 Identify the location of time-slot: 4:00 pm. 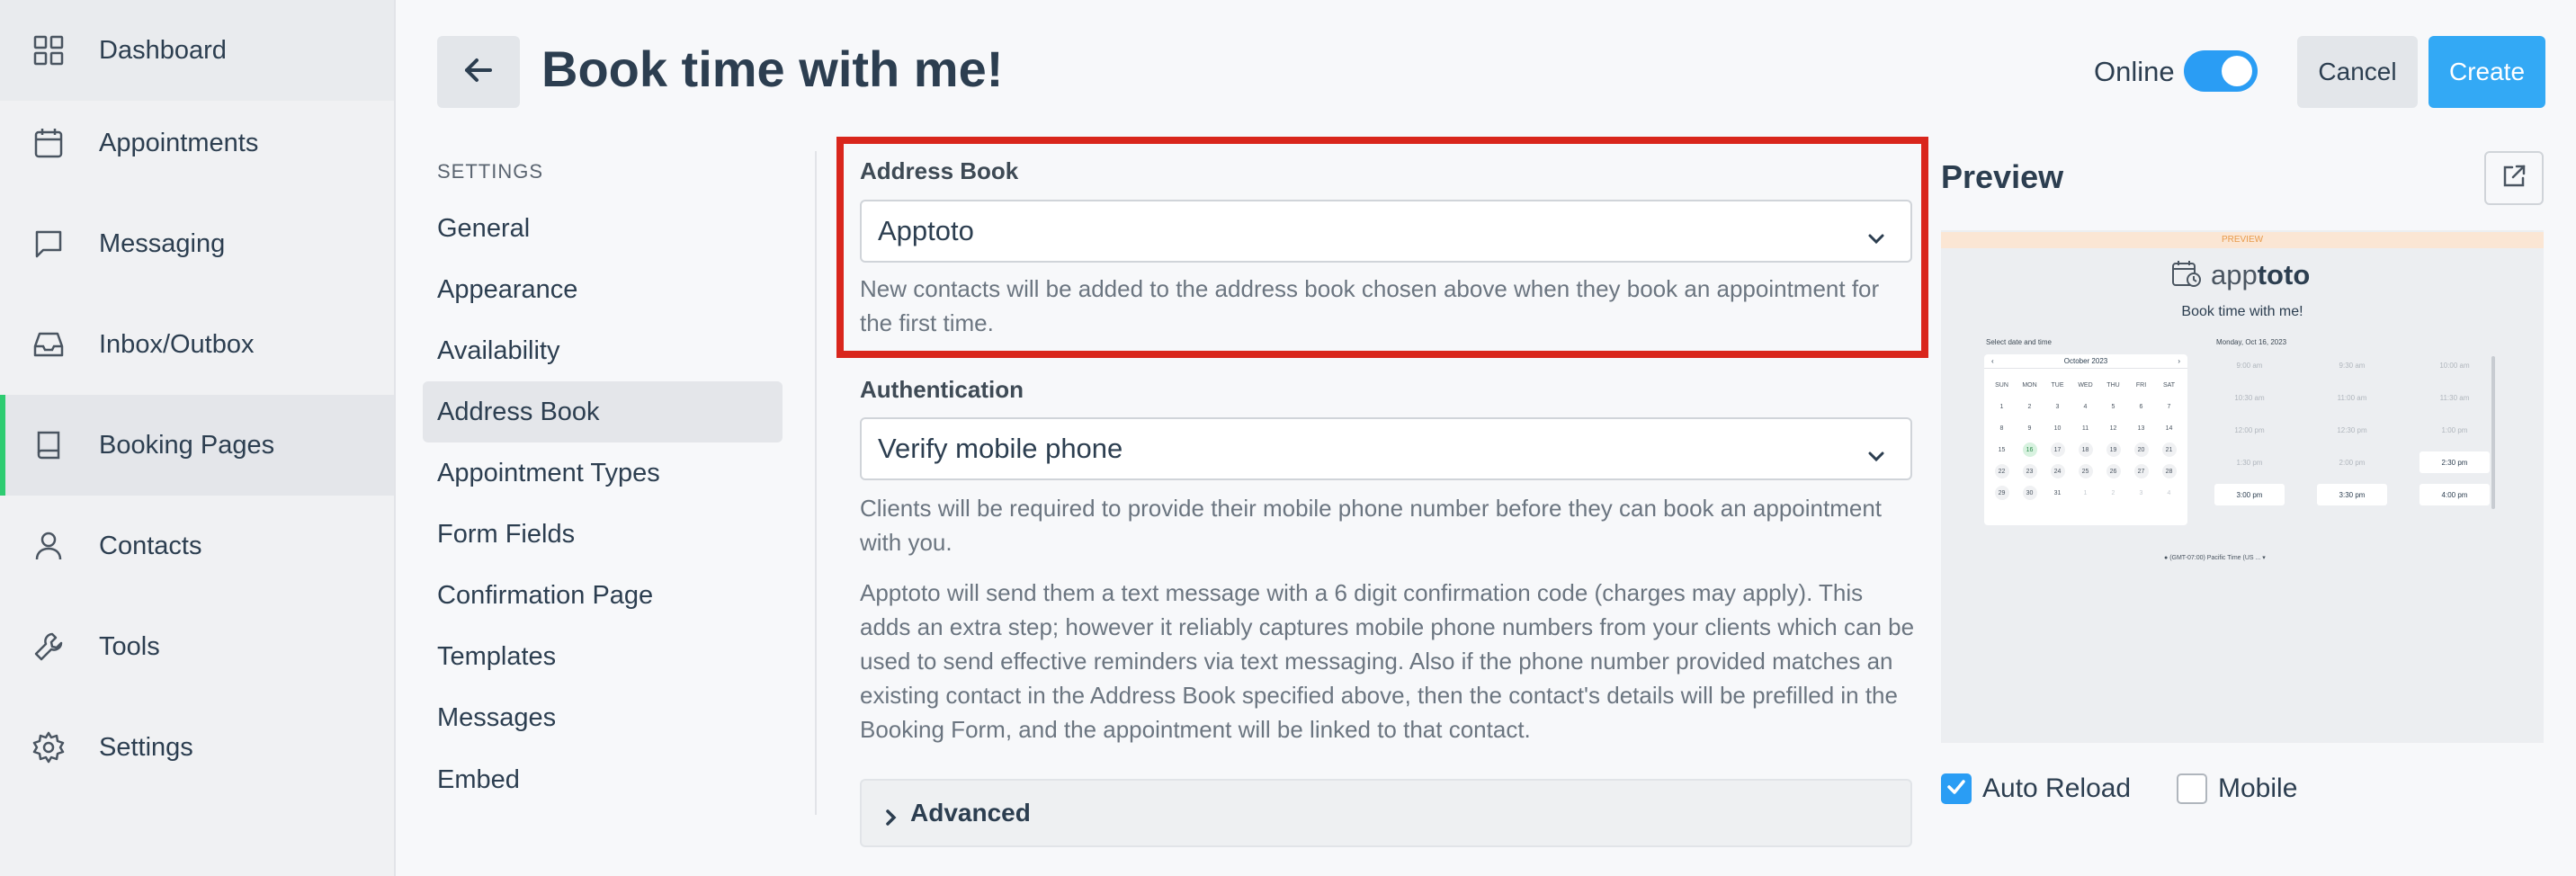
(2454, 494).